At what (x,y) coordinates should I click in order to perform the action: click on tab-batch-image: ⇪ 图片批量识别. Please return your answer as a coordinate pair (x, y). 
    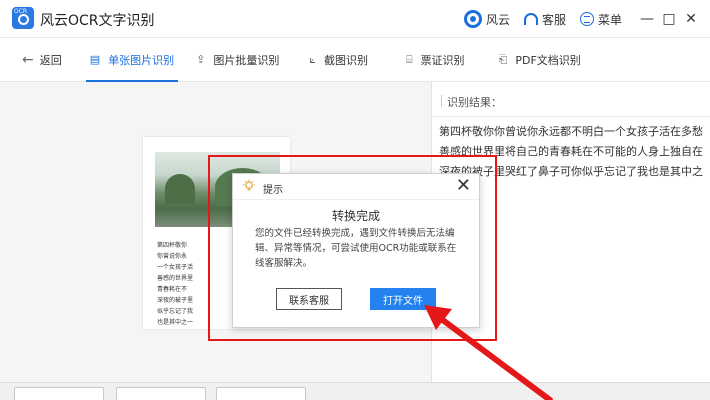
    Looking at the image, I should click on (237, 60).